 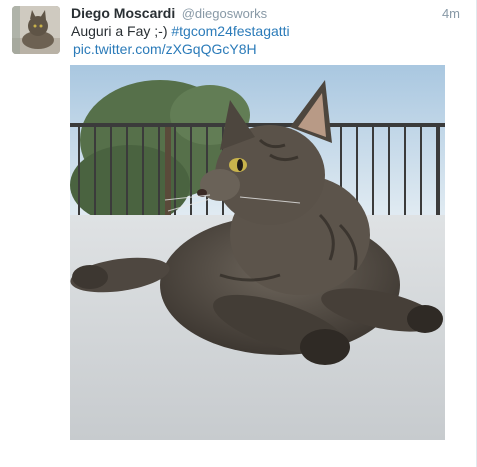 What do you see at coordinates (165, 49) in the screenshot?
I see `pic-link: pic.twitter.com/zXGqQGcY8H` at bounding box center [165, 49].